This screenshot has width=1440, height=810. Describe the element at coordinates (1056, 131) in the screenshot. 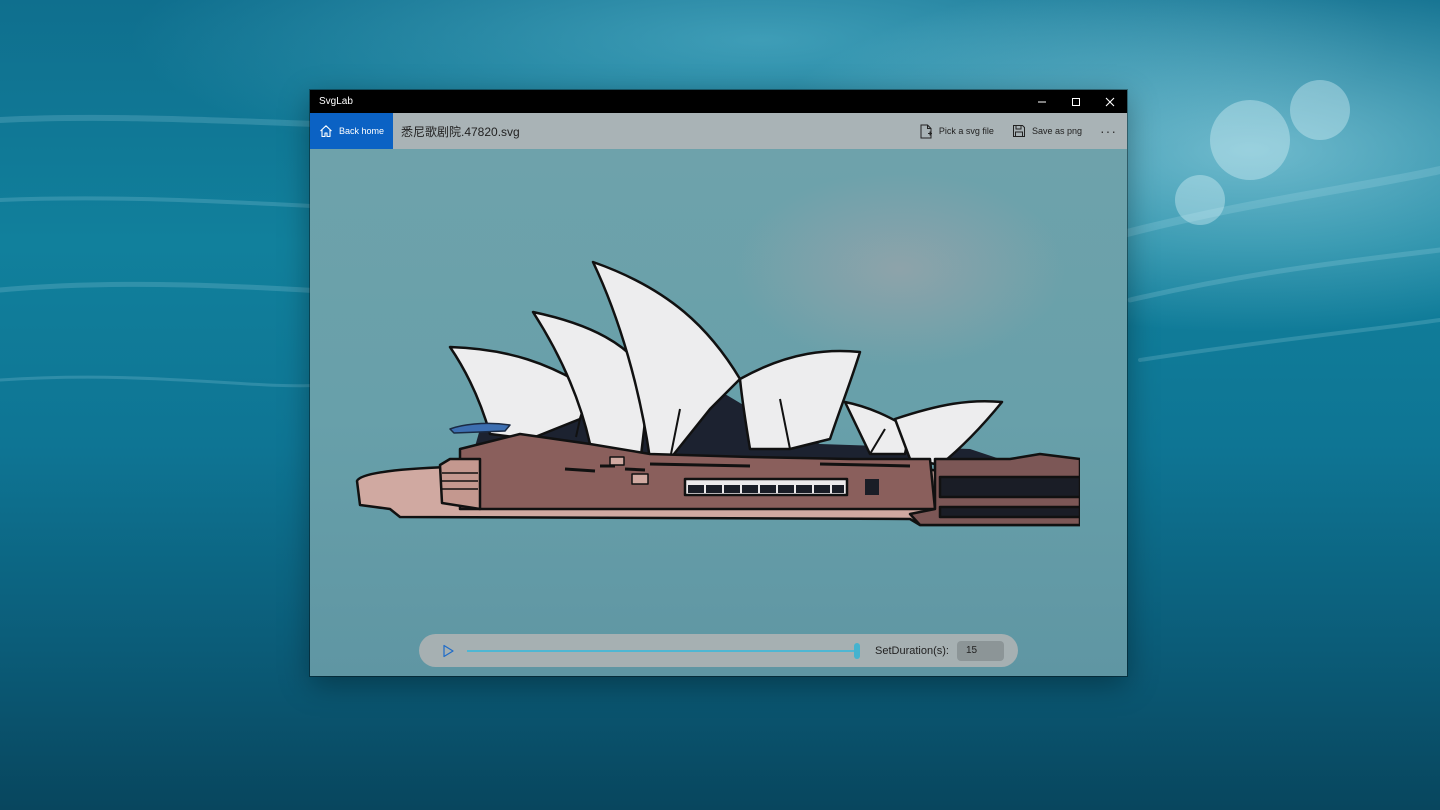

I see `save-png-label: Save as png` at that location.